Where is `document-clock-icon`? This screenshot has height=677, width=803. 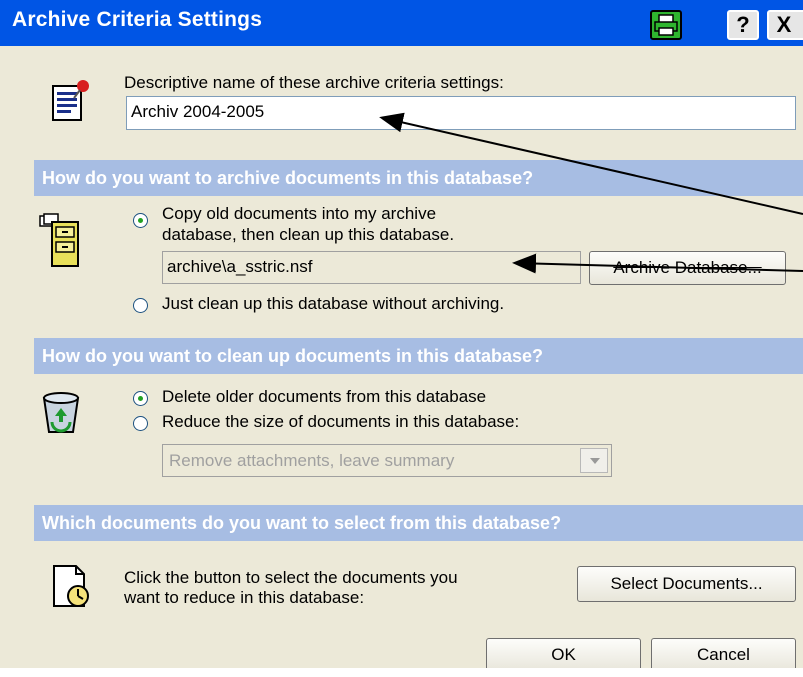 document-clock-icon is located at coordinates (71, 586).